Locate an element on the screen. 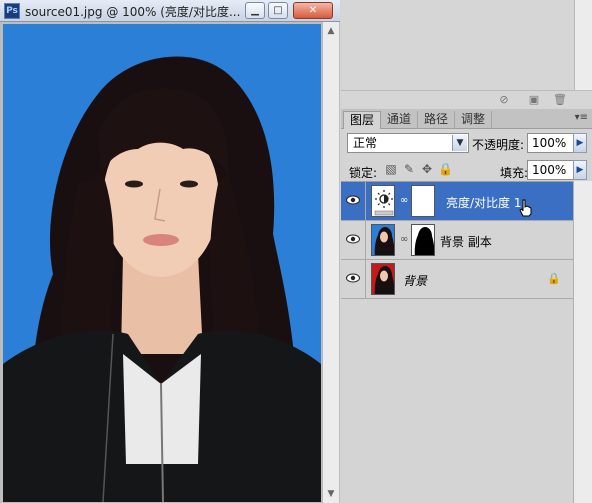  blend-mode-select: 正常 ▼ is located at coordinates (408, 143).